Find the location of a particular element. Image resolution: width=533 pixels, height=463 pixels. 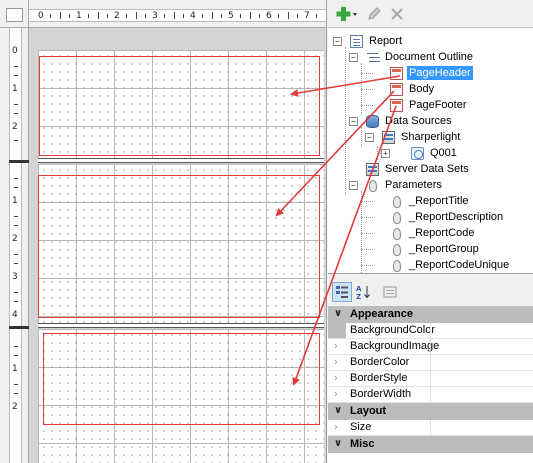

tree-node-label: _ReportCode is located at coordinates (442, 233).